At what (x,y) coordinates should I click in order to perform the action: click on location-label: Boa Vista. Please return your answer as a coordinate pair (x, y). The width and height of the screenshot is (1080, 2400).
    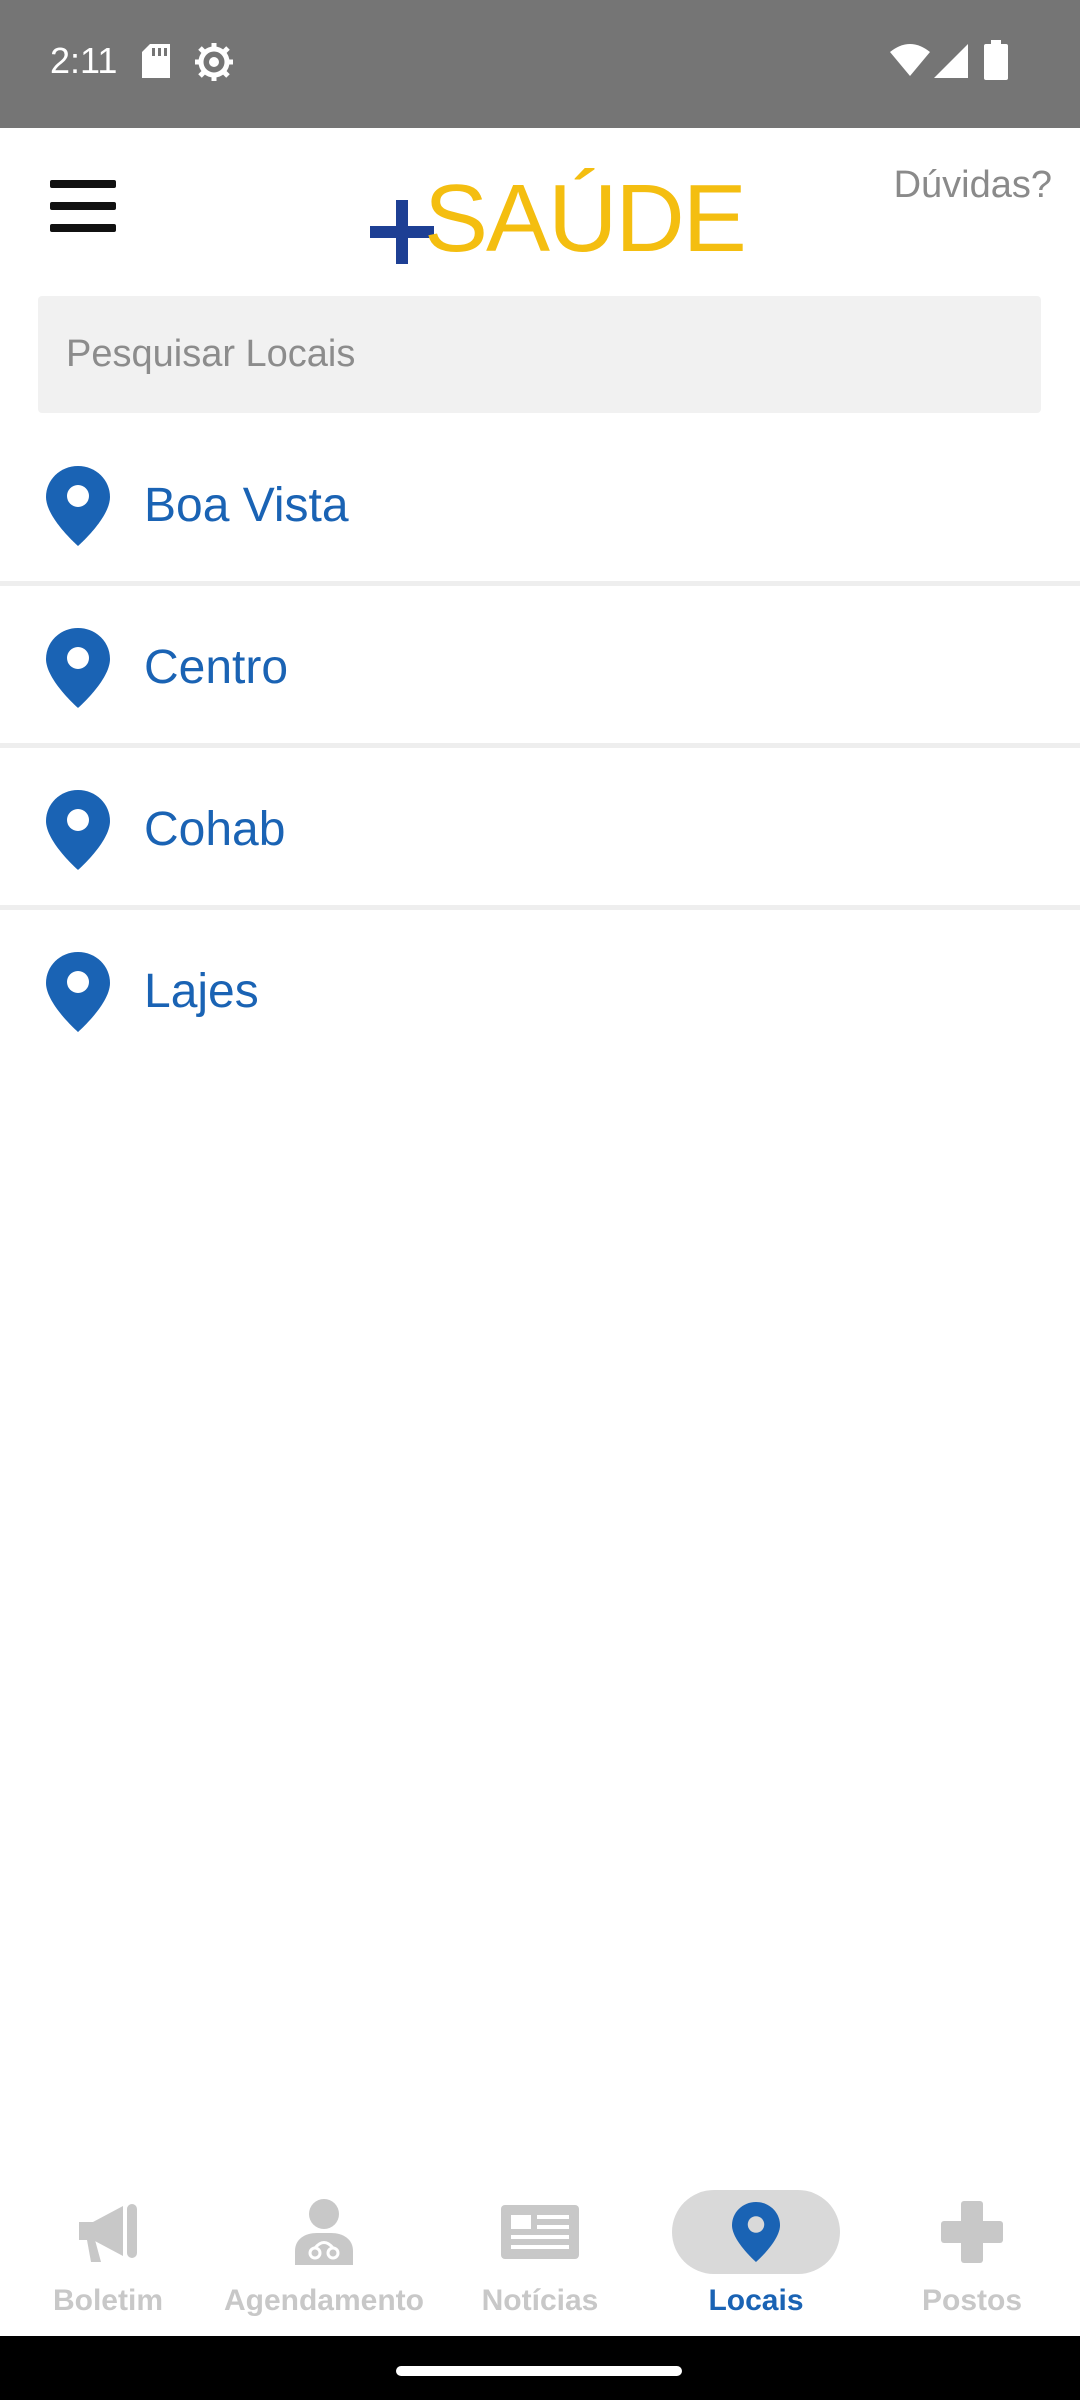
    Looking at the image, I should click on (246, 505).